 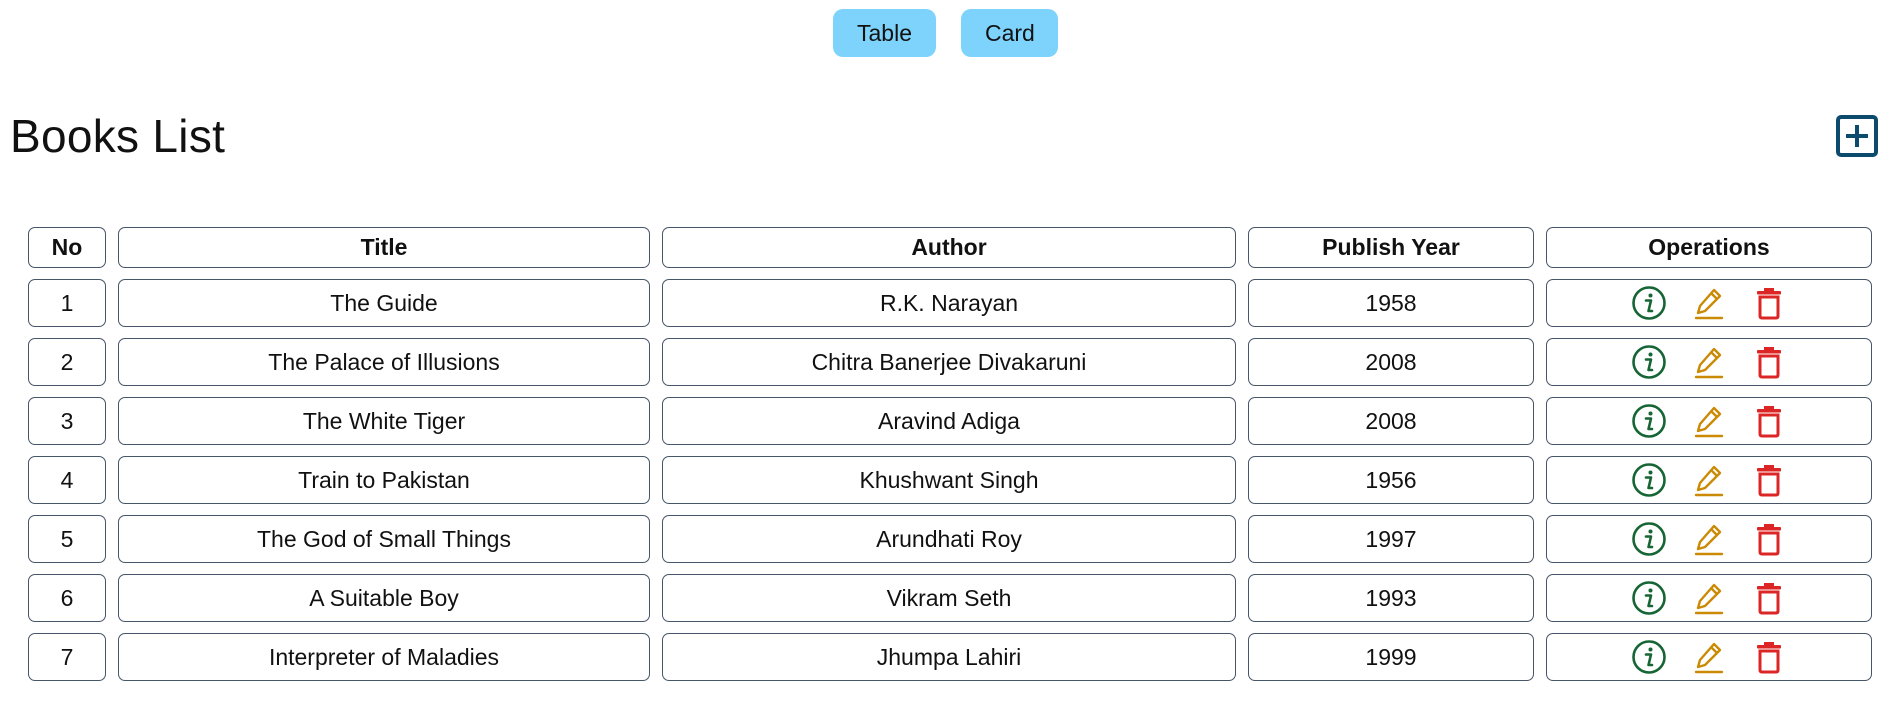 I want to click on table-row: 1 The Guide R.K. Narayan 1958, so click(x=950, y=303).